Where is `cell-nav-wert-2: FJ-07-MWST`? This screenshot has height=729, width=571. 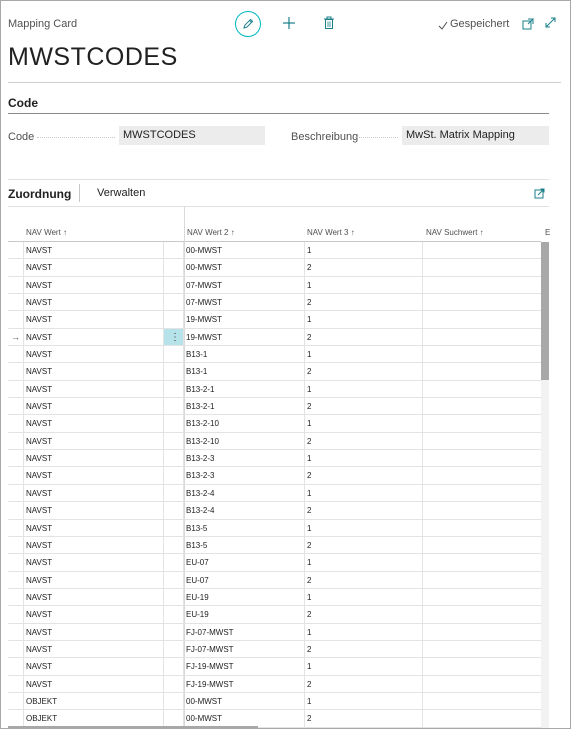 cell-nav-wert-2: FJ-07-MWST is located at coordinates (244, 632).